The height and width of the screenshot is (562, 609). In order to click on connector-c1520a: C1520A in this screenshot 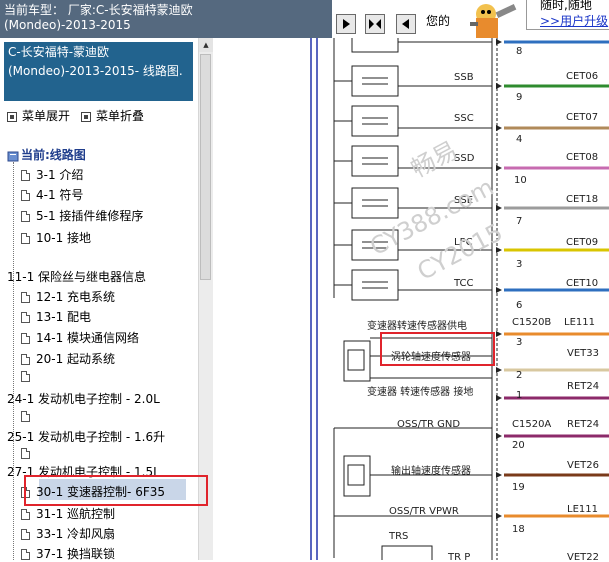, I will do `click(532, 424)`.